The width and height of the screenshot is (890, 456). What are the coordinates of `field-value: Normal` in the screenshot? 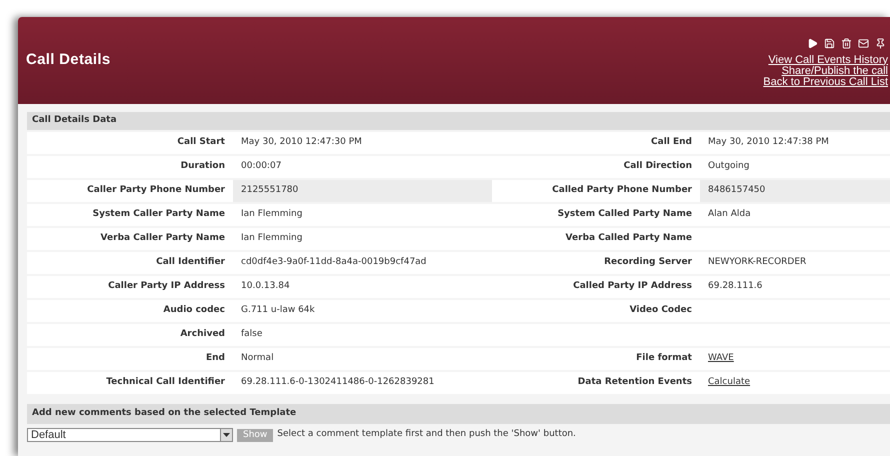 It's located at (257, 359).